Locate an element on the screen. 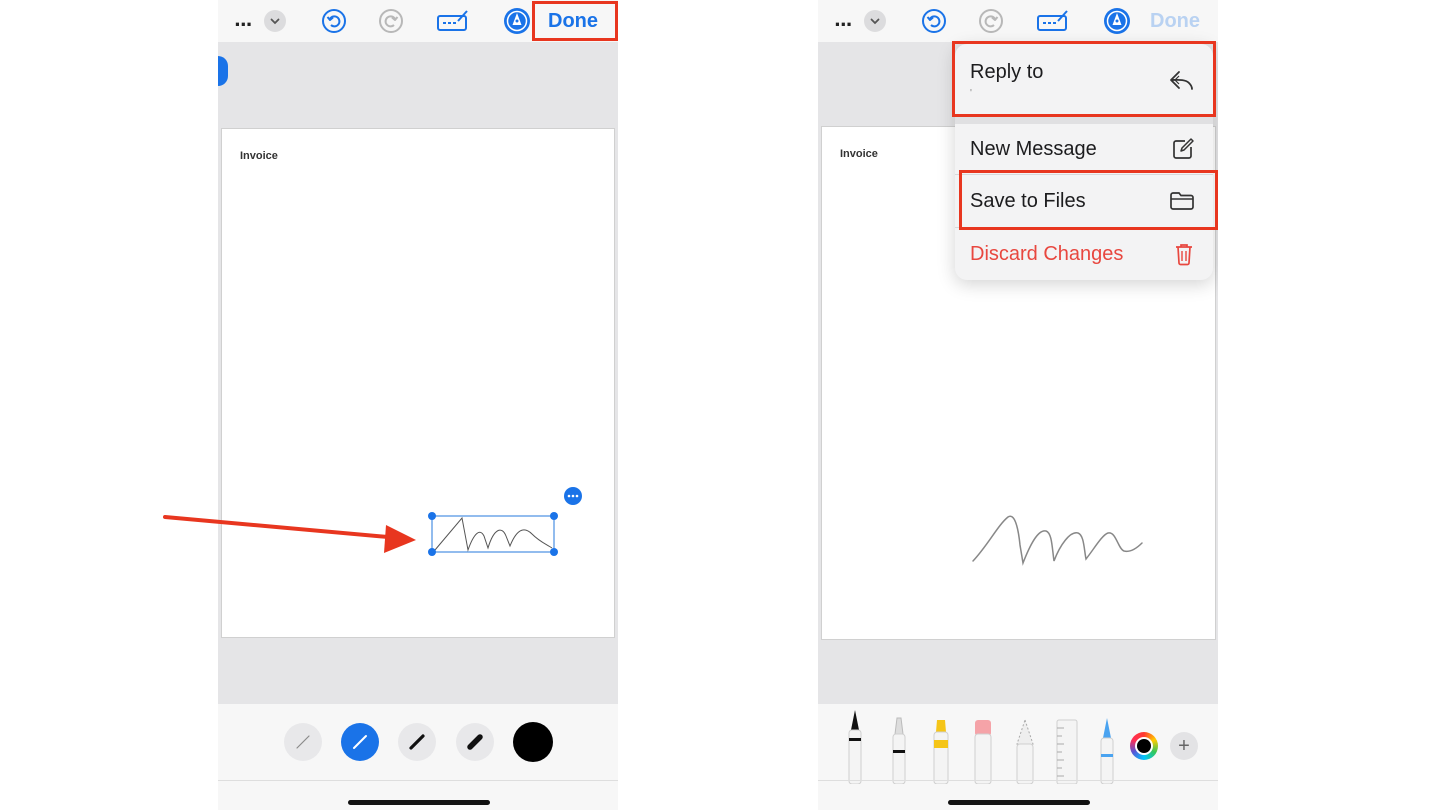 The width and height of the screenshot is (1440, 810). discard-changes-label: Discard Changes is located at coordinates (1047, 253).